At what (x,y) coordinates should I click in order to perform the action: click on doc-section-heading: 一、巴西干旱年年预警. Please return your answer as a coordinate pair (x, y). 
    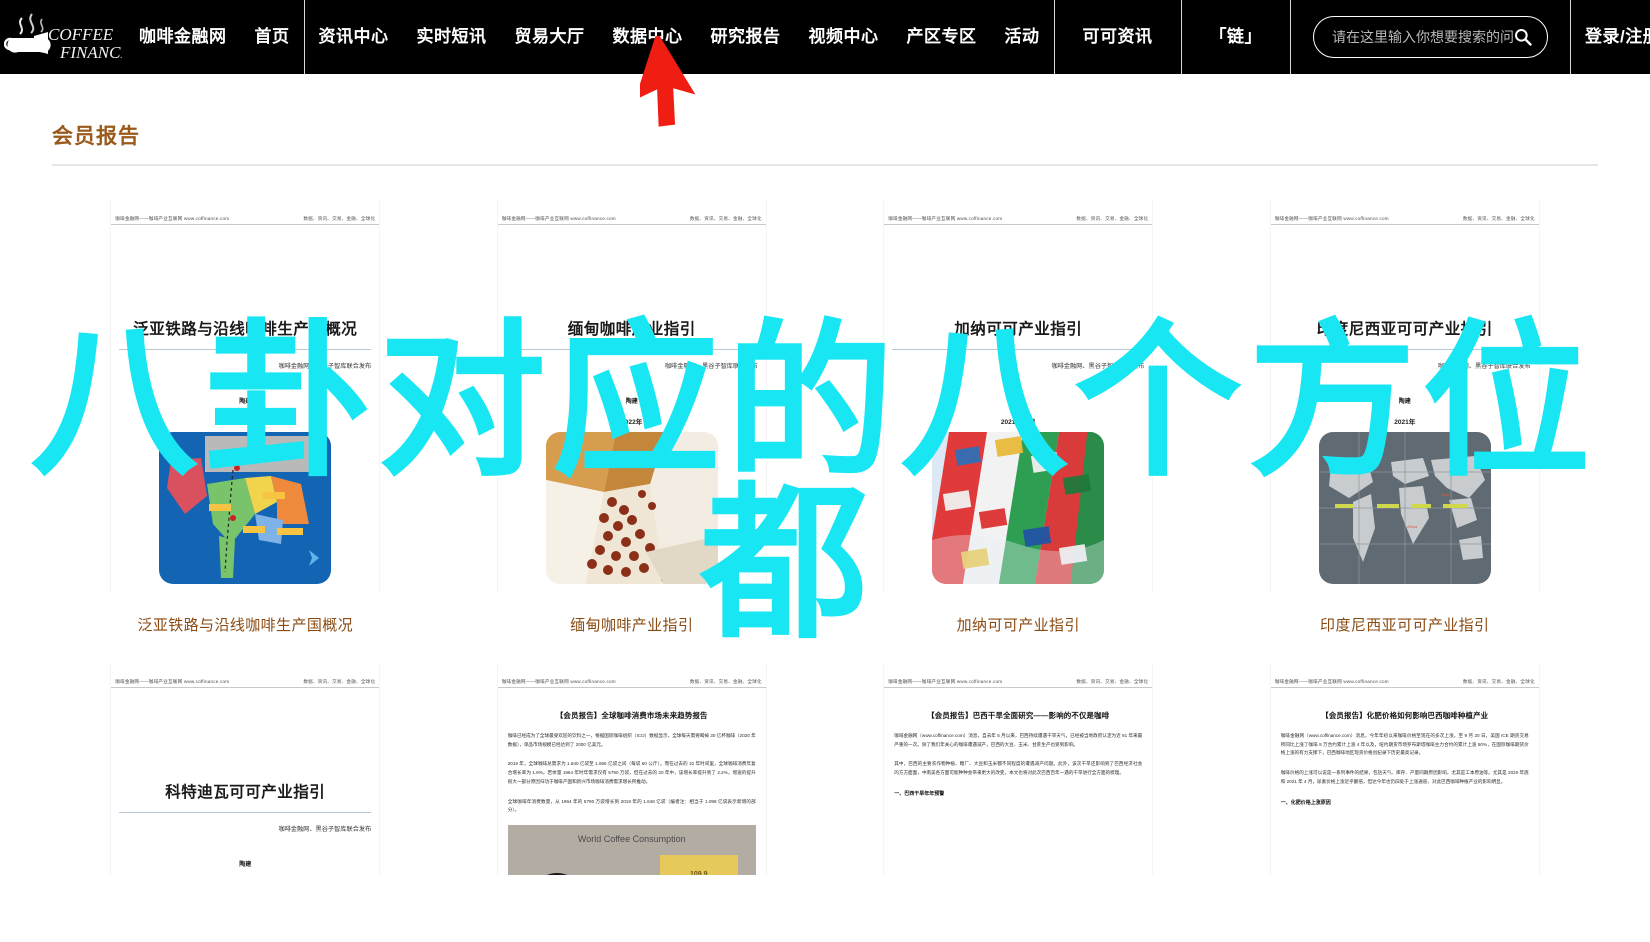
    Looking at the image, I should click on (919, 793).